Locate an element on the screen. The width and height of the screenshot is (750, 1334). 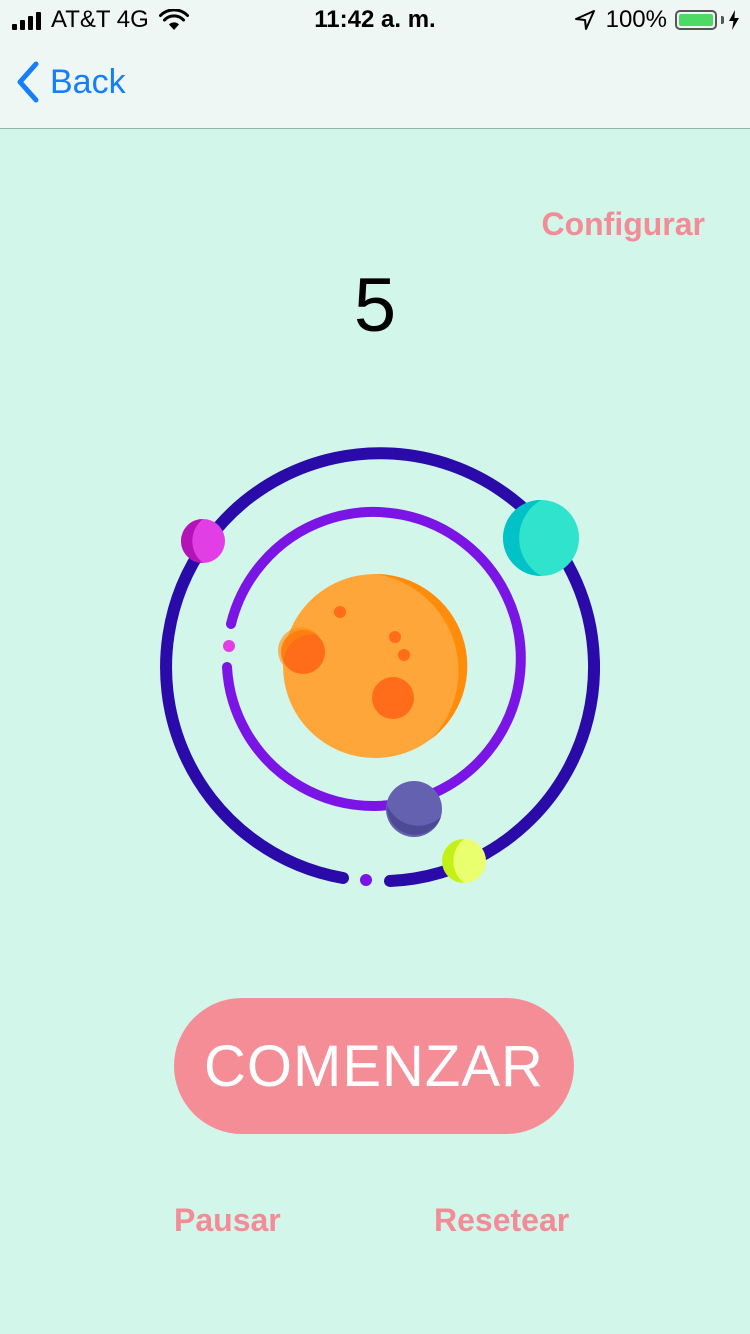
outer-orbit-dot is located at coordinates (366, 880).